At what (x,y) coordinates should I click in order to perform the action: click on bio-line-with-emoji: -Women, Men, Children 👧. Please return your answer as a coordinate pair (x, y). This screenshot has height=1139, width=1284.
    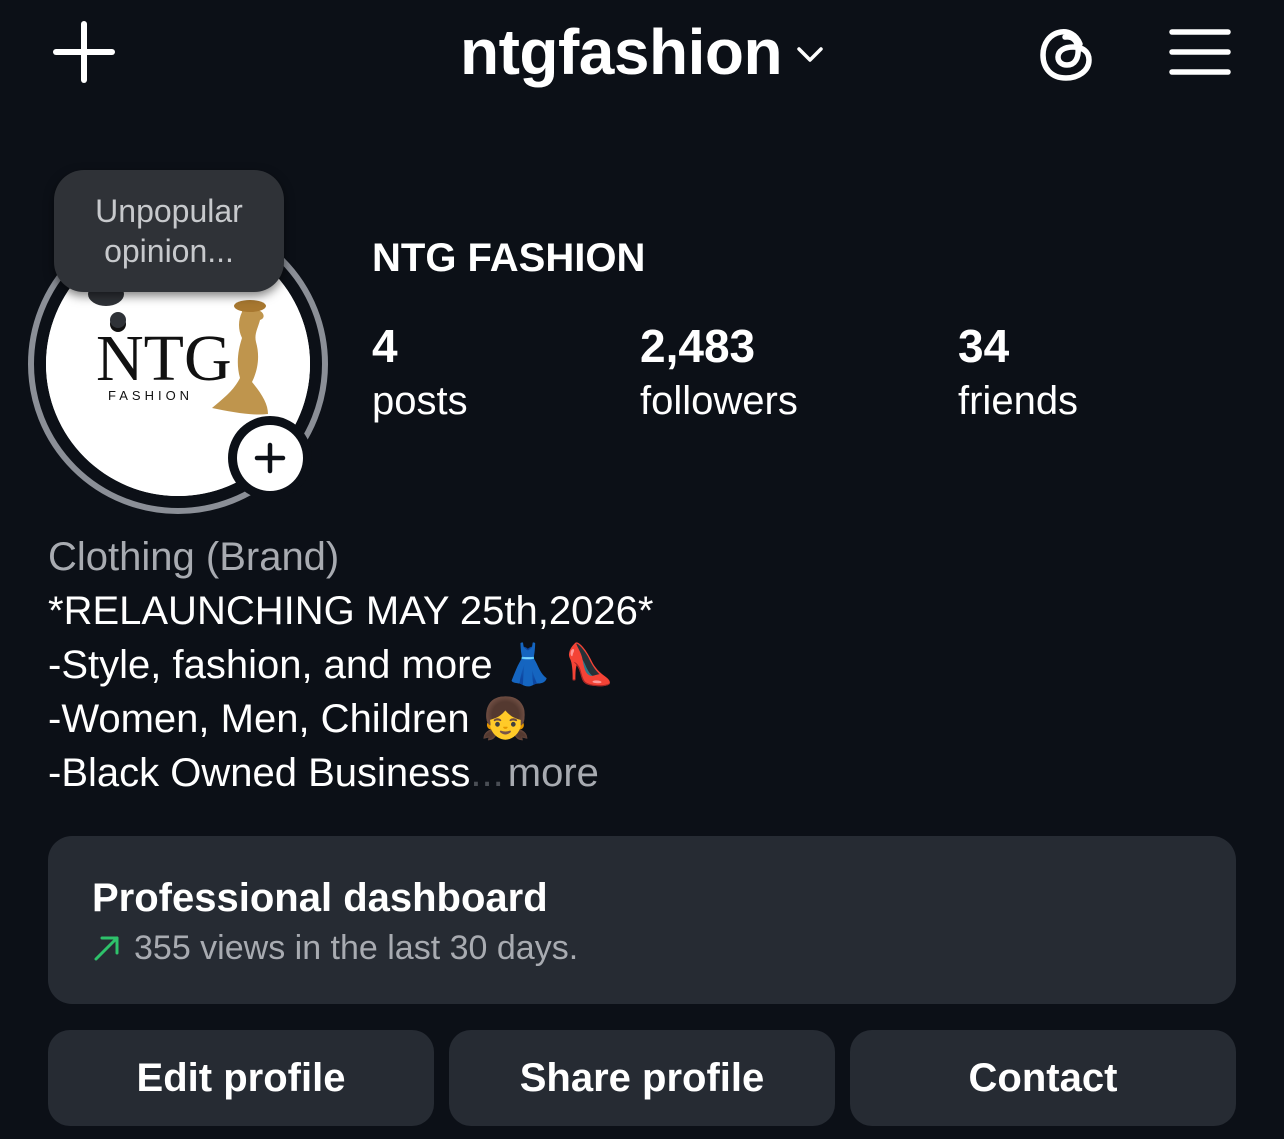
    Looking at the image, I should click on (350, 719).